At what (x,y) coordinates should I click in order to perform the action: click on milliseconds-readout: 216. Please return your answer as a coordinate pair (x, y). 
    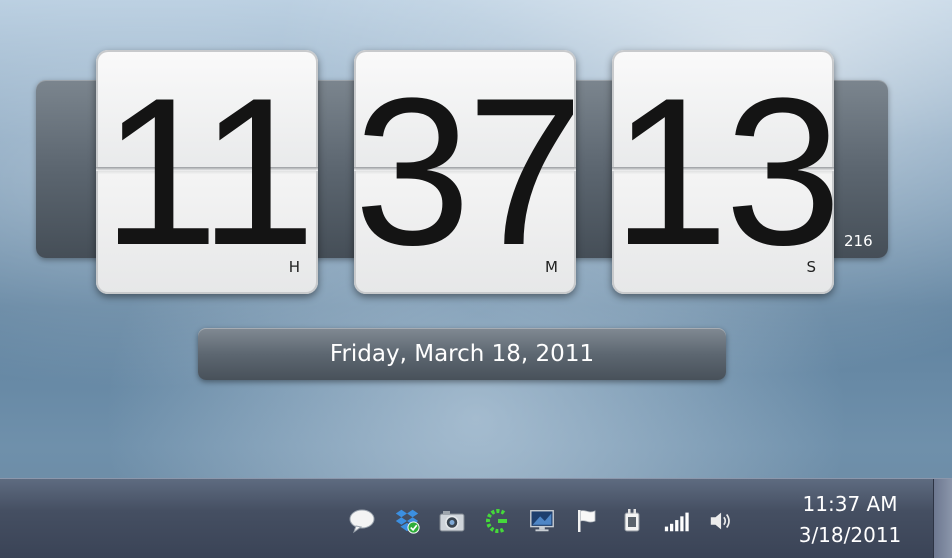
    Looking at the image, I should click on (858, 241).